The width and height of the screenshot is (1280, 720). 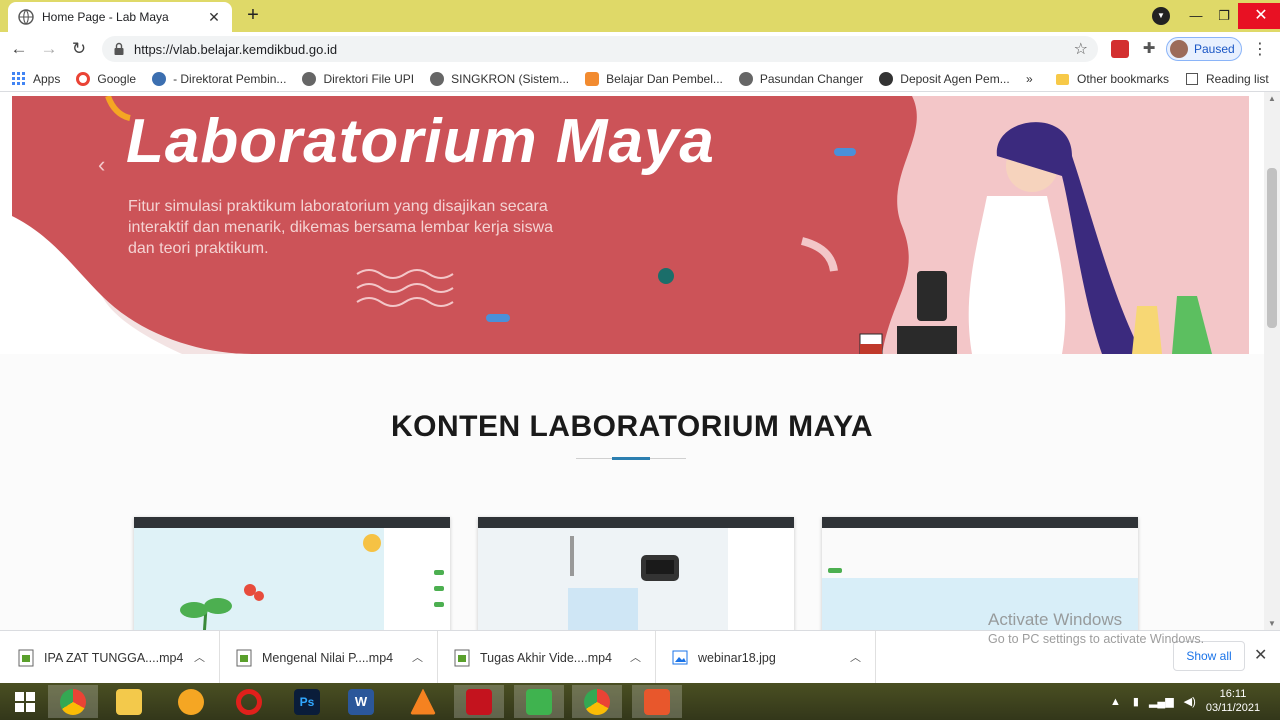 What do you see at coordinates (1120, 49) in the screenshot?
I see `extension-icon` at bounding box center [1120, 49].